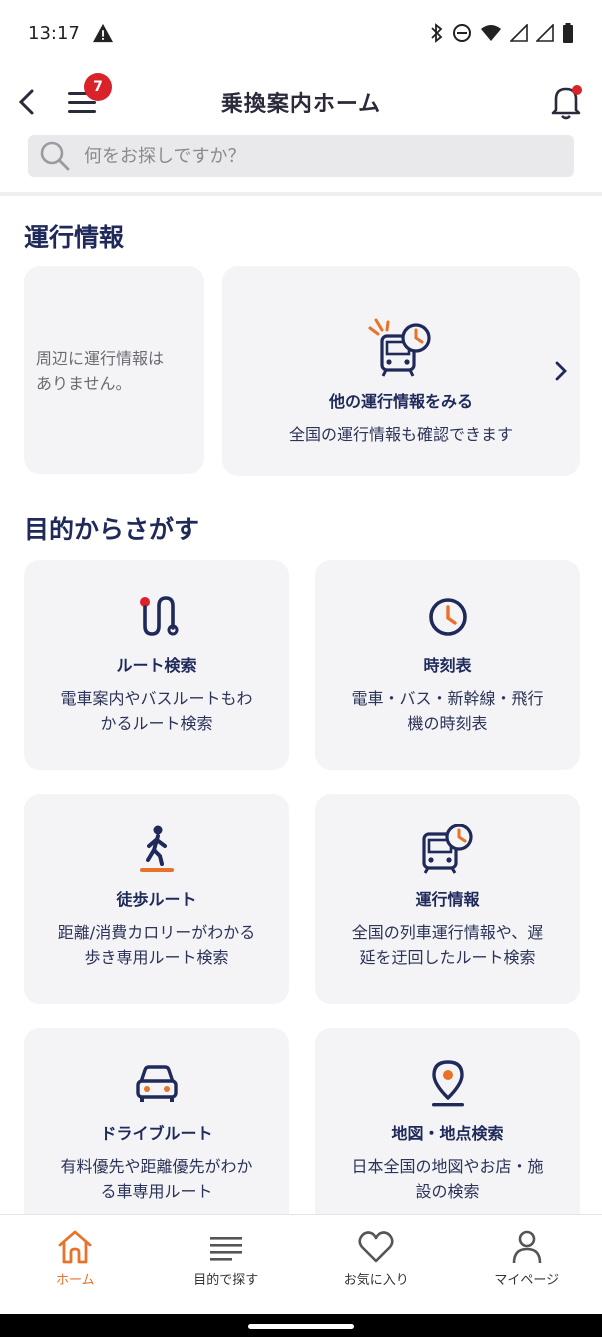 This screenshot has height=1337, width=602. Describe the element at coordinates (447, 945) in the screenshot. I see `operation-info-desc: 全国の列車運行情報や、遅 延を迂回したルート検索` at that location.